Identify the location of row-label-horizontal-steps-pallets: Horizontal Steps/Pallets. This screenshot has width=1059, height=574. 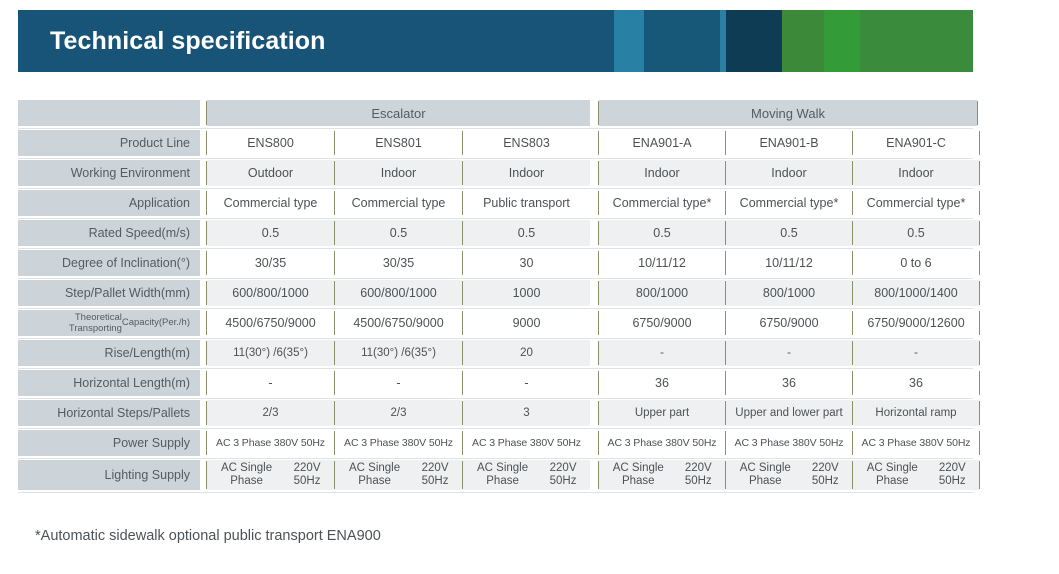
(109, 413).